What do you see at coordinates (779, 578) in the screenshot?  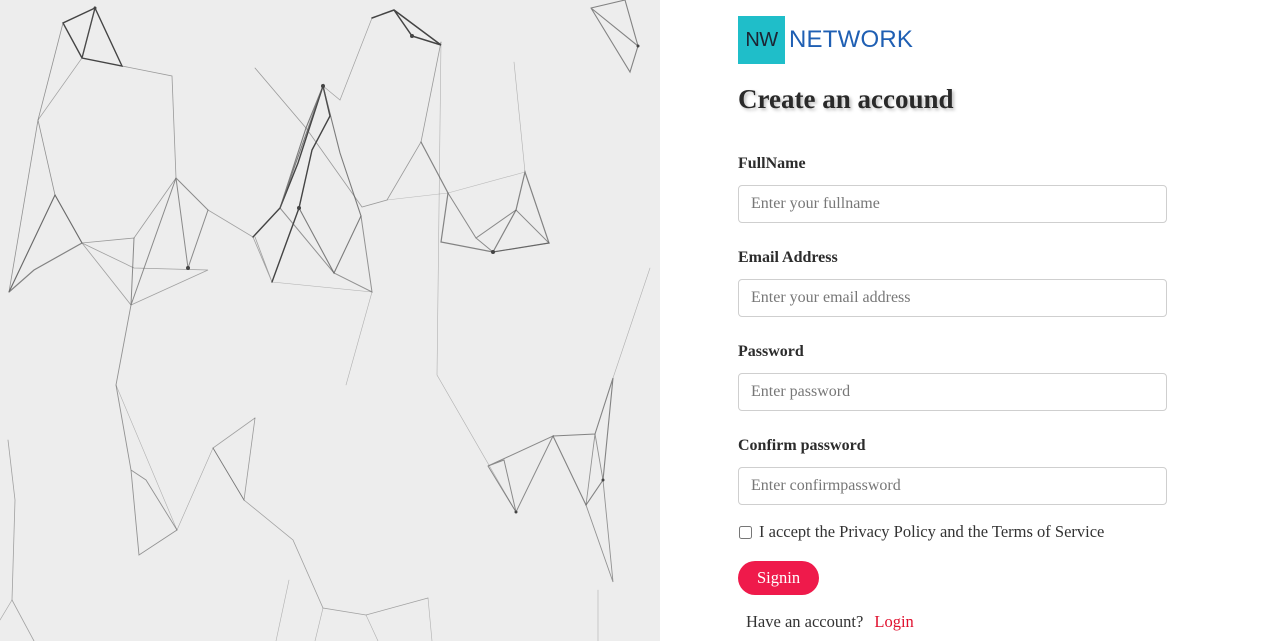 I see `signin-button: Signin` at bounding box center [779, 578].